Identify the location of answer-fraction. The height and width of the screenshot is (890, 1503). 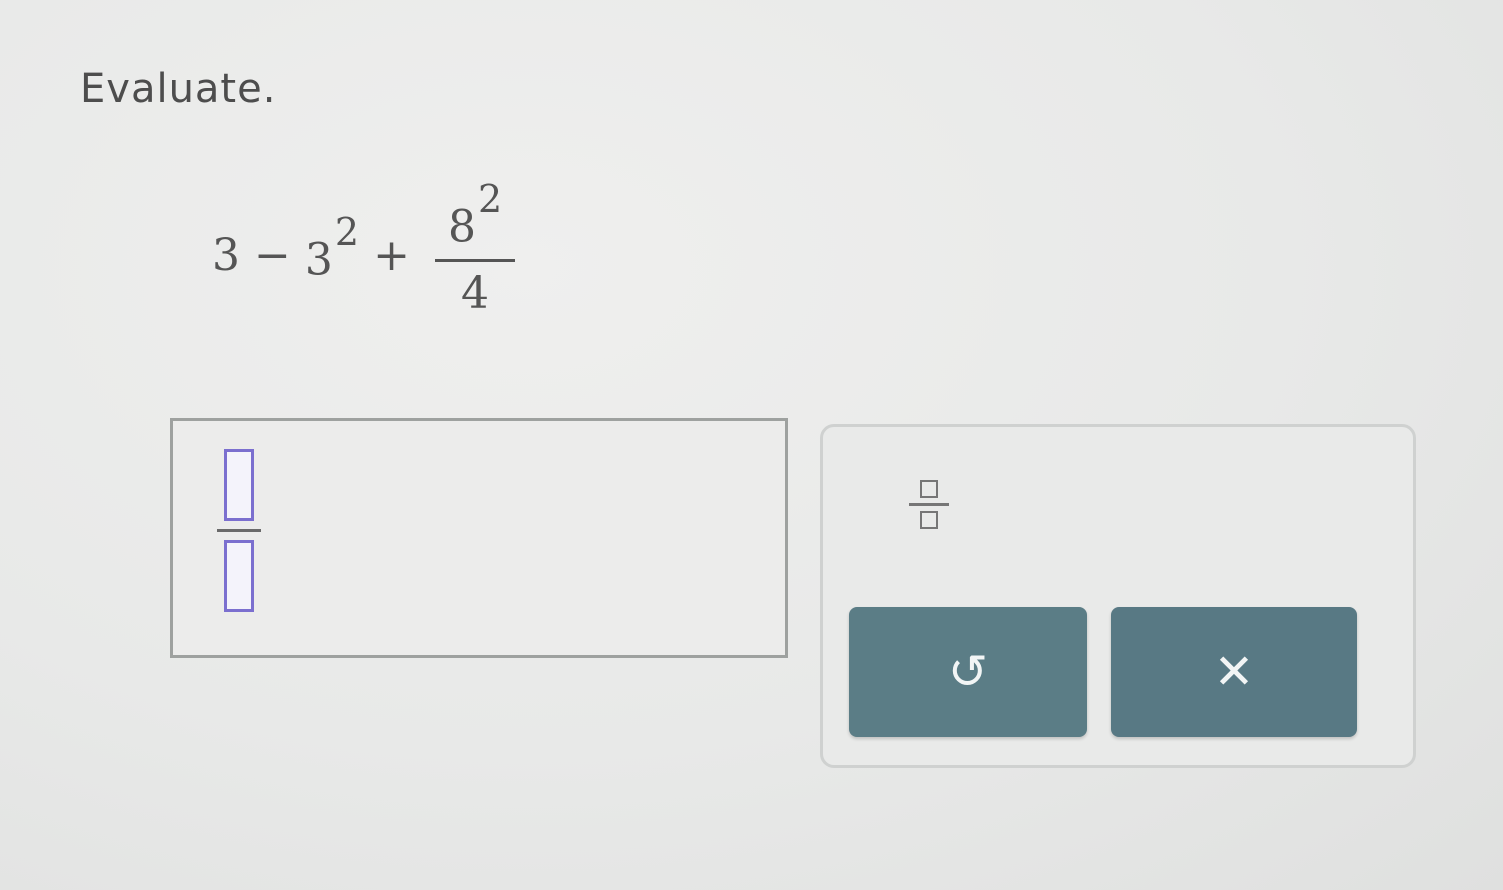
(239, 530).